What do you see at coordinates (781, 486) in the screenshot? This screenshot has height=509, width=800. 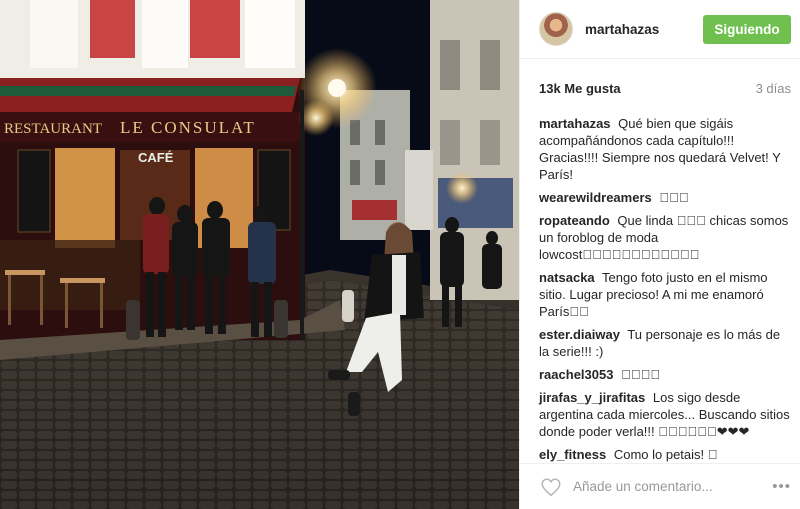 I see `more-options-icon: •••` at bounding box center [781, 486].